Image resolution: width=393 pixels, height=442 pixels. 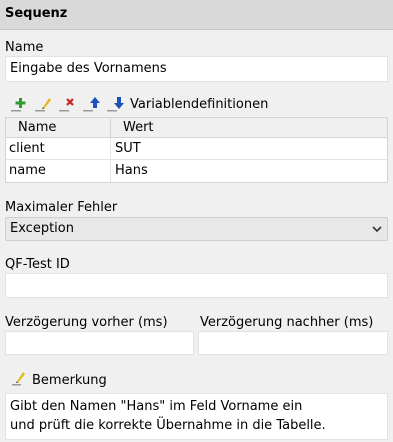 I want to click on delay-after-label: Verzögerung nachher (ms), so click(x=287, y=322).